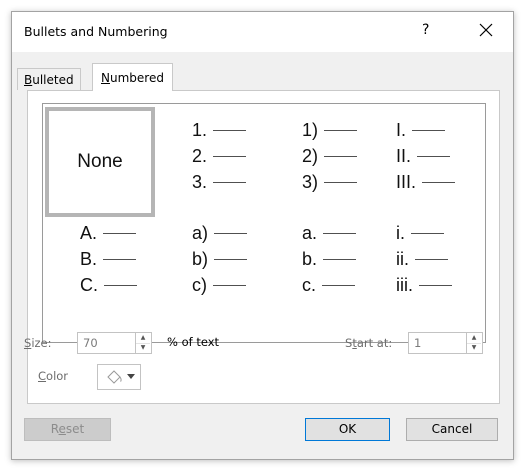 The width and height of the screenshot is (525, 471). I want to click on tab-numbered-label: umbered, so click(136, 78).